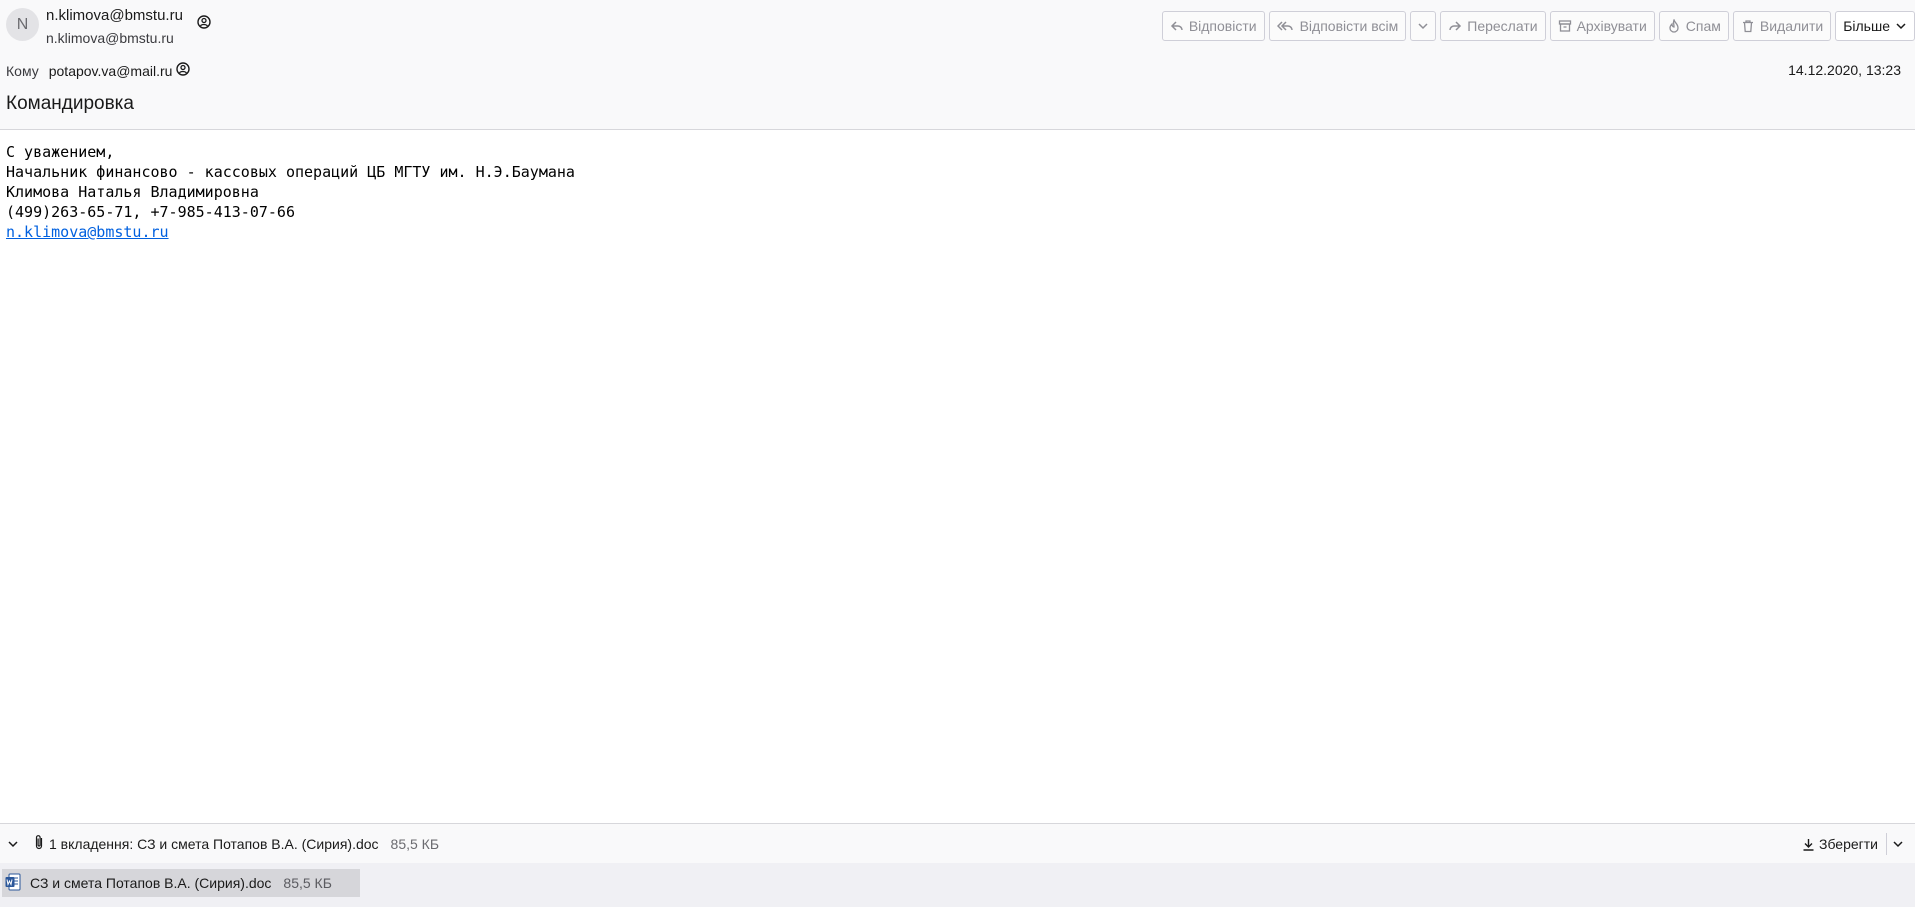 The height and width of the screenshot is (907, 1915). I want to click on archive-button: Архівувати, so click(1602, 26).